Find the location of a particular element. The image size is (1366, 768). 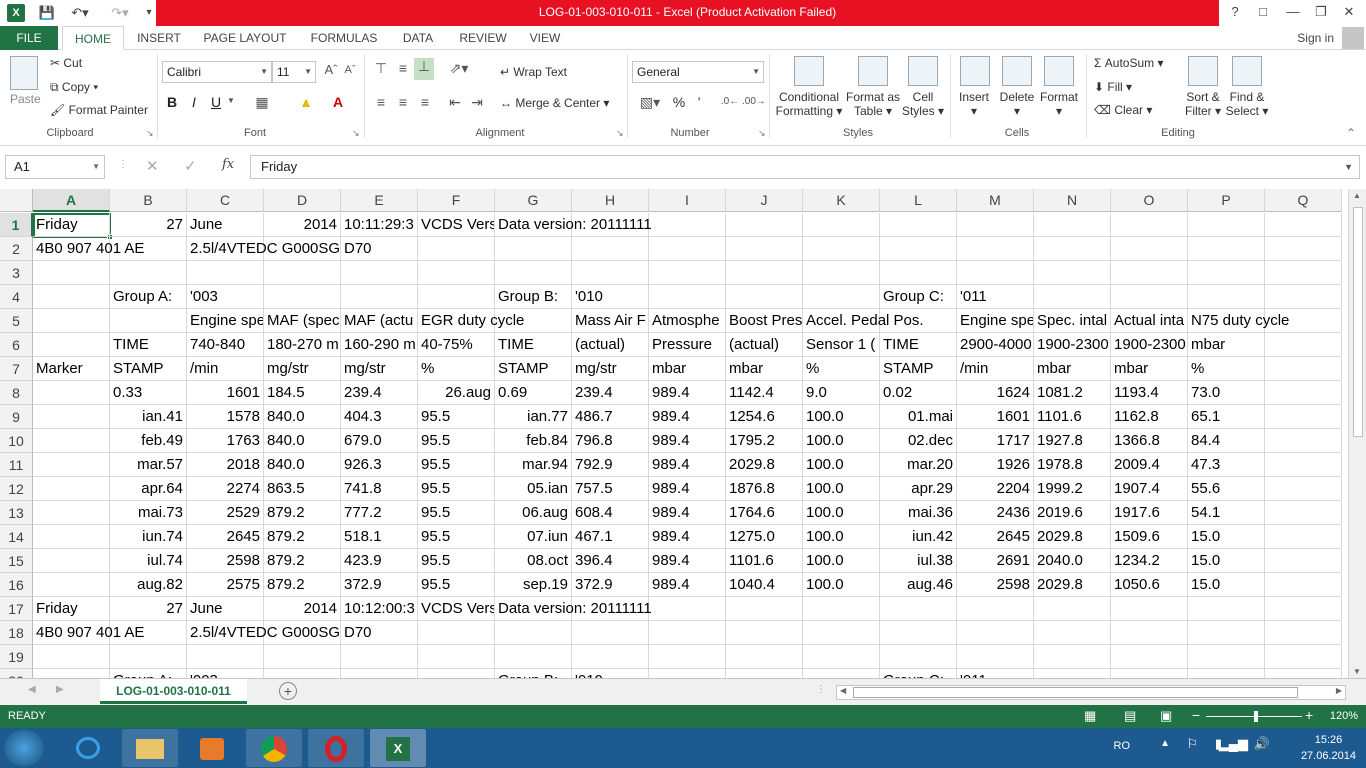

cell-m5: Engine spe is located at coordinates (995, 321).